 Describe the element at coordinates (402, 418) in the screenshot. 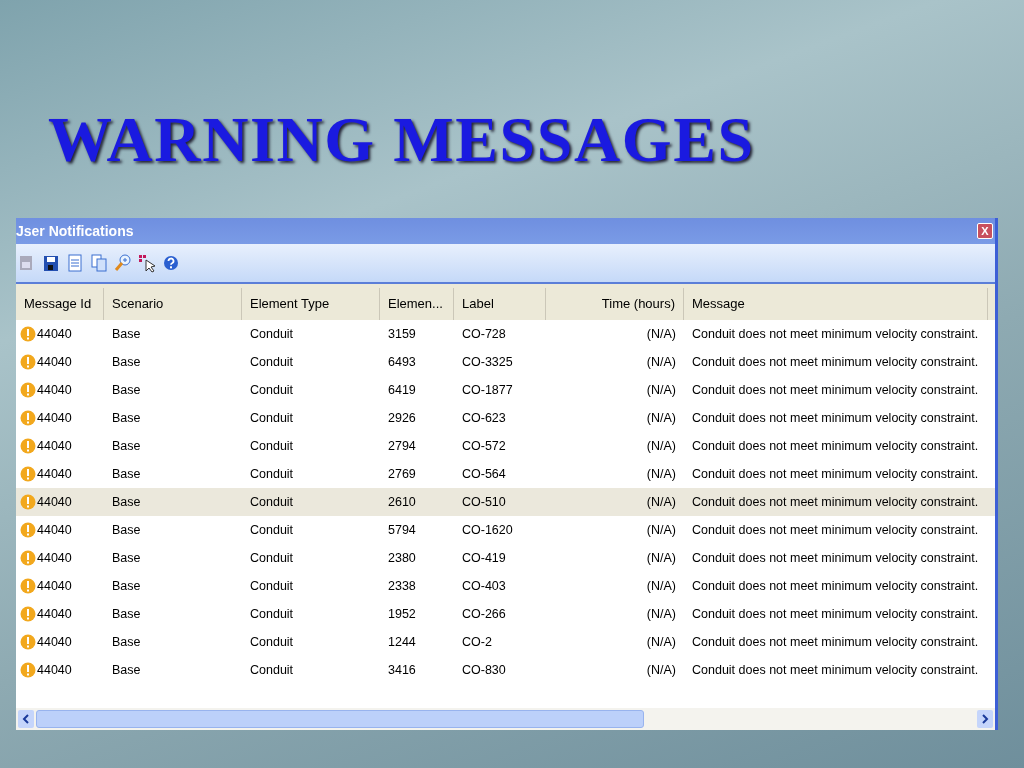

I see `table-cell-text: 2926` at that location.